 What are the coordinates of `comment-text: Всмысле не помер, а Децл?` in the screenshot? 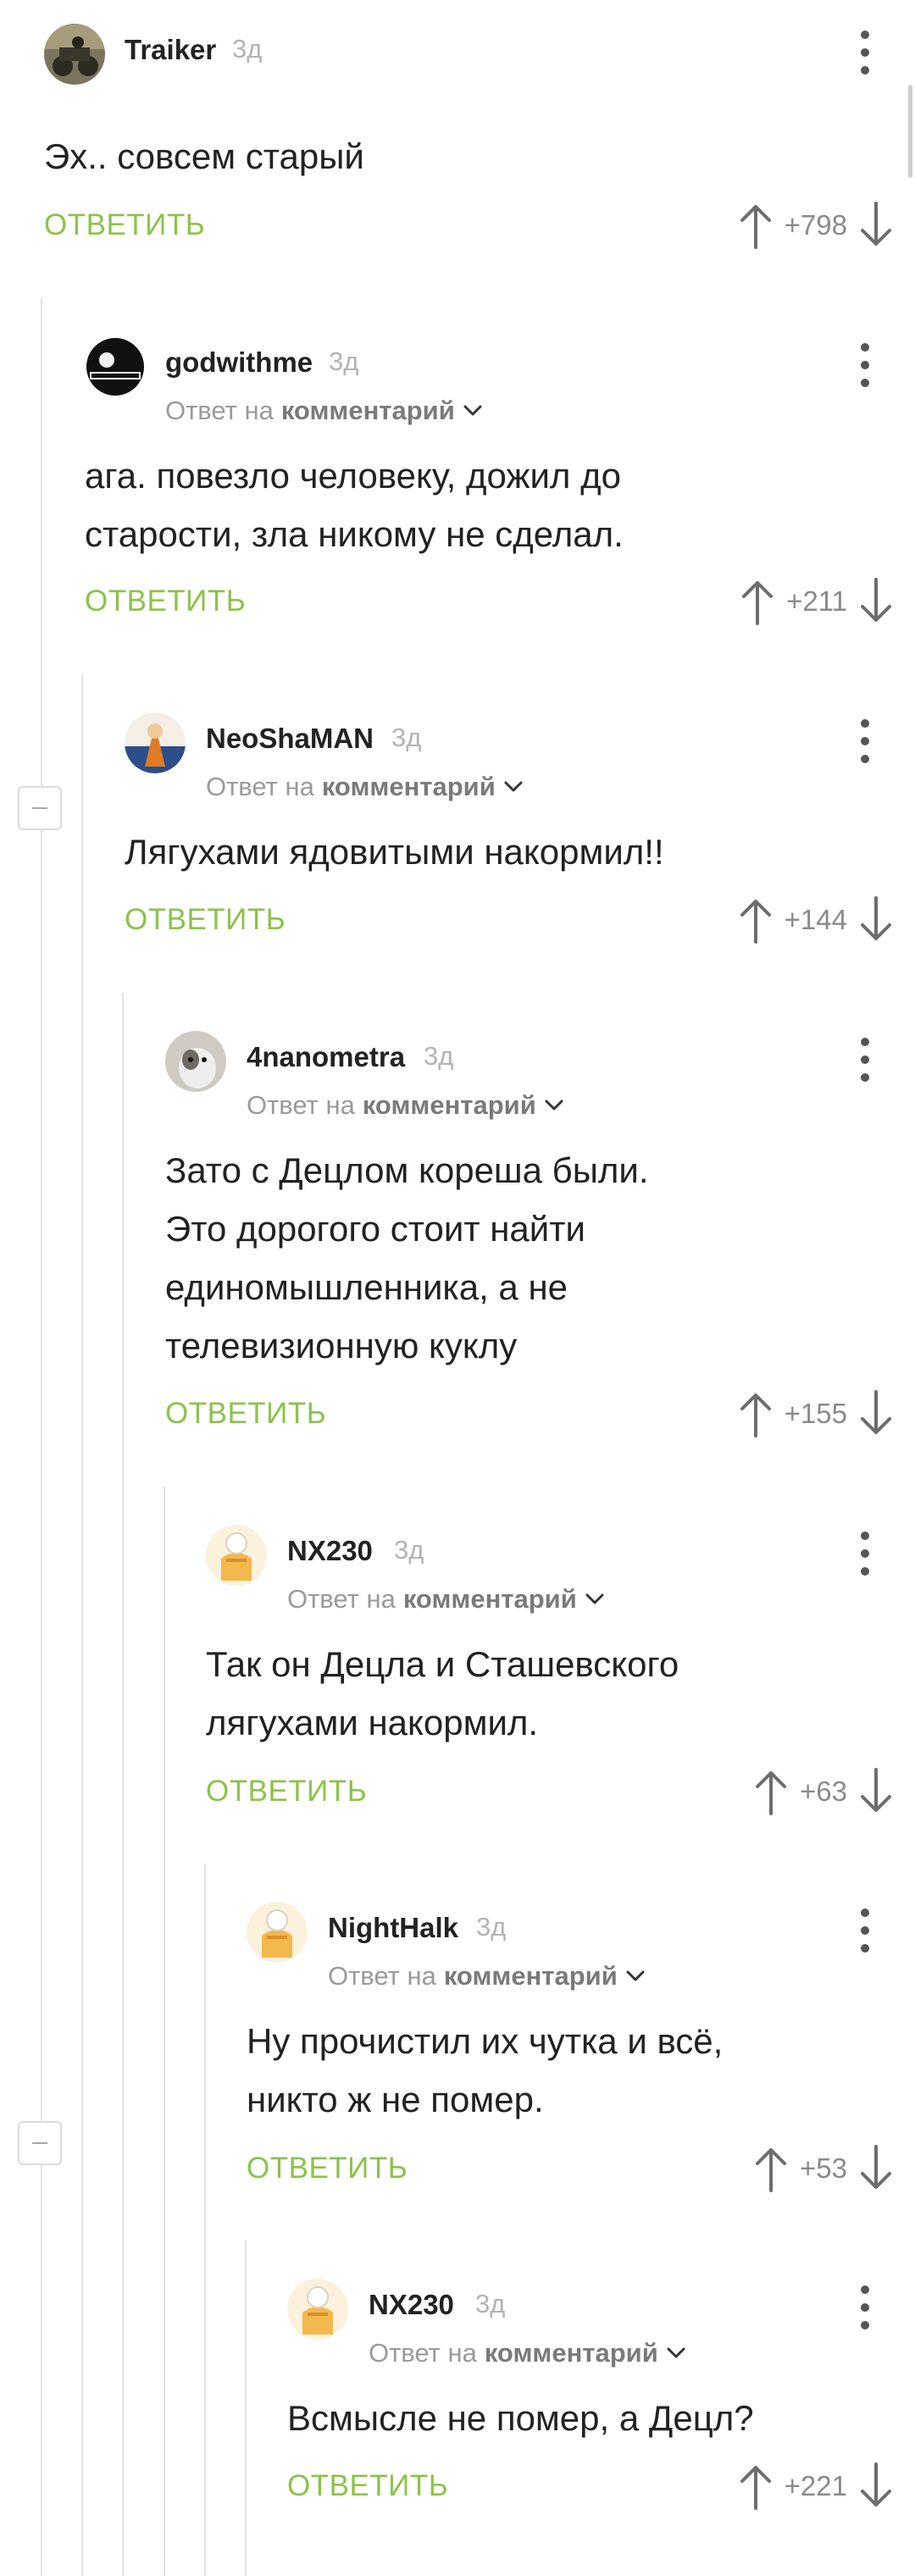 It's located at (520, 2418).